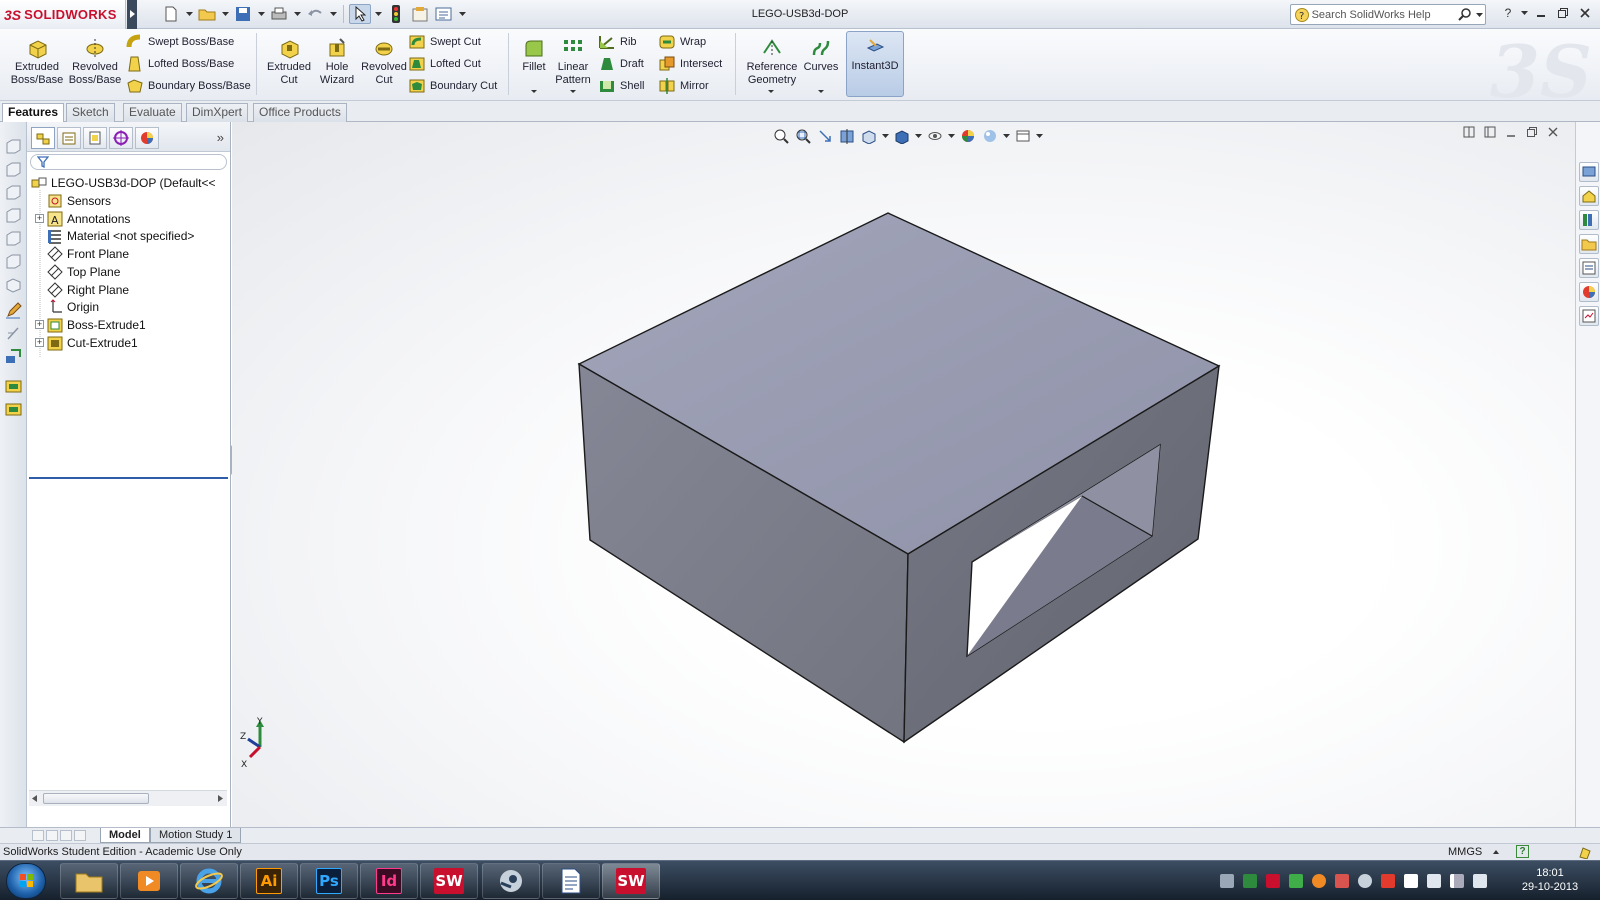  I want to click on tab-dimxpert: DimXpert, so click(217, 112).